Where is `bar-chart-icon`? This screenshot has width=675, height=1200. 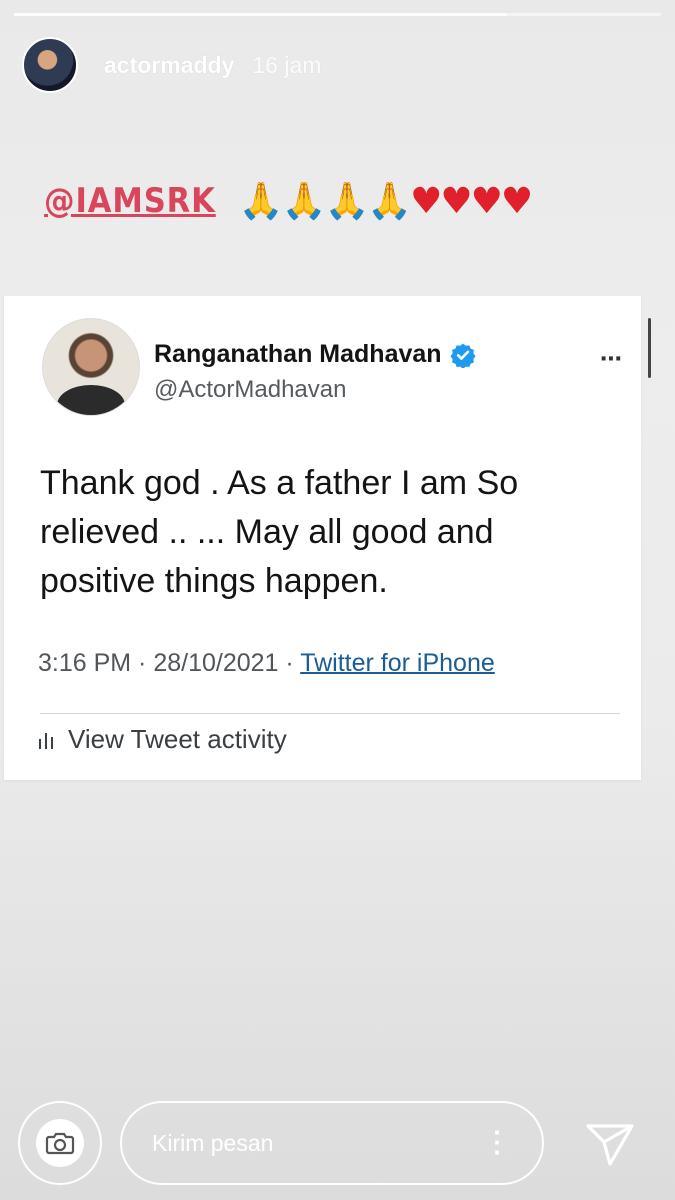
bar-chart-icon is located at coordinates (46, 740).